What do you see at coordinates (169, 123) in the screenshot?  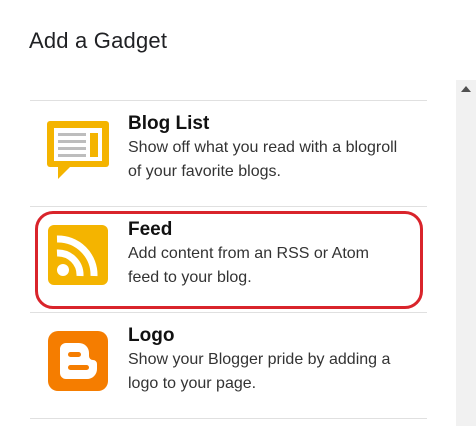 I see `gadget-name: Blog List` at bounding box center [169, 123].